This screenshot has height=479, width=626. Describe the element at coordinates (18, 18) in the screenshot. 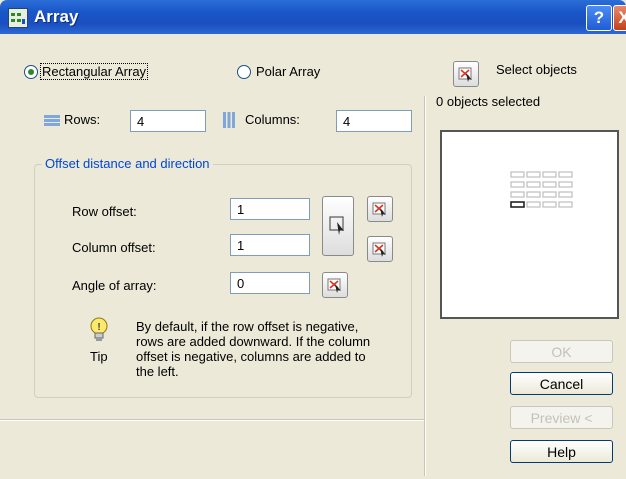

I see `array-app-icon` at that location.